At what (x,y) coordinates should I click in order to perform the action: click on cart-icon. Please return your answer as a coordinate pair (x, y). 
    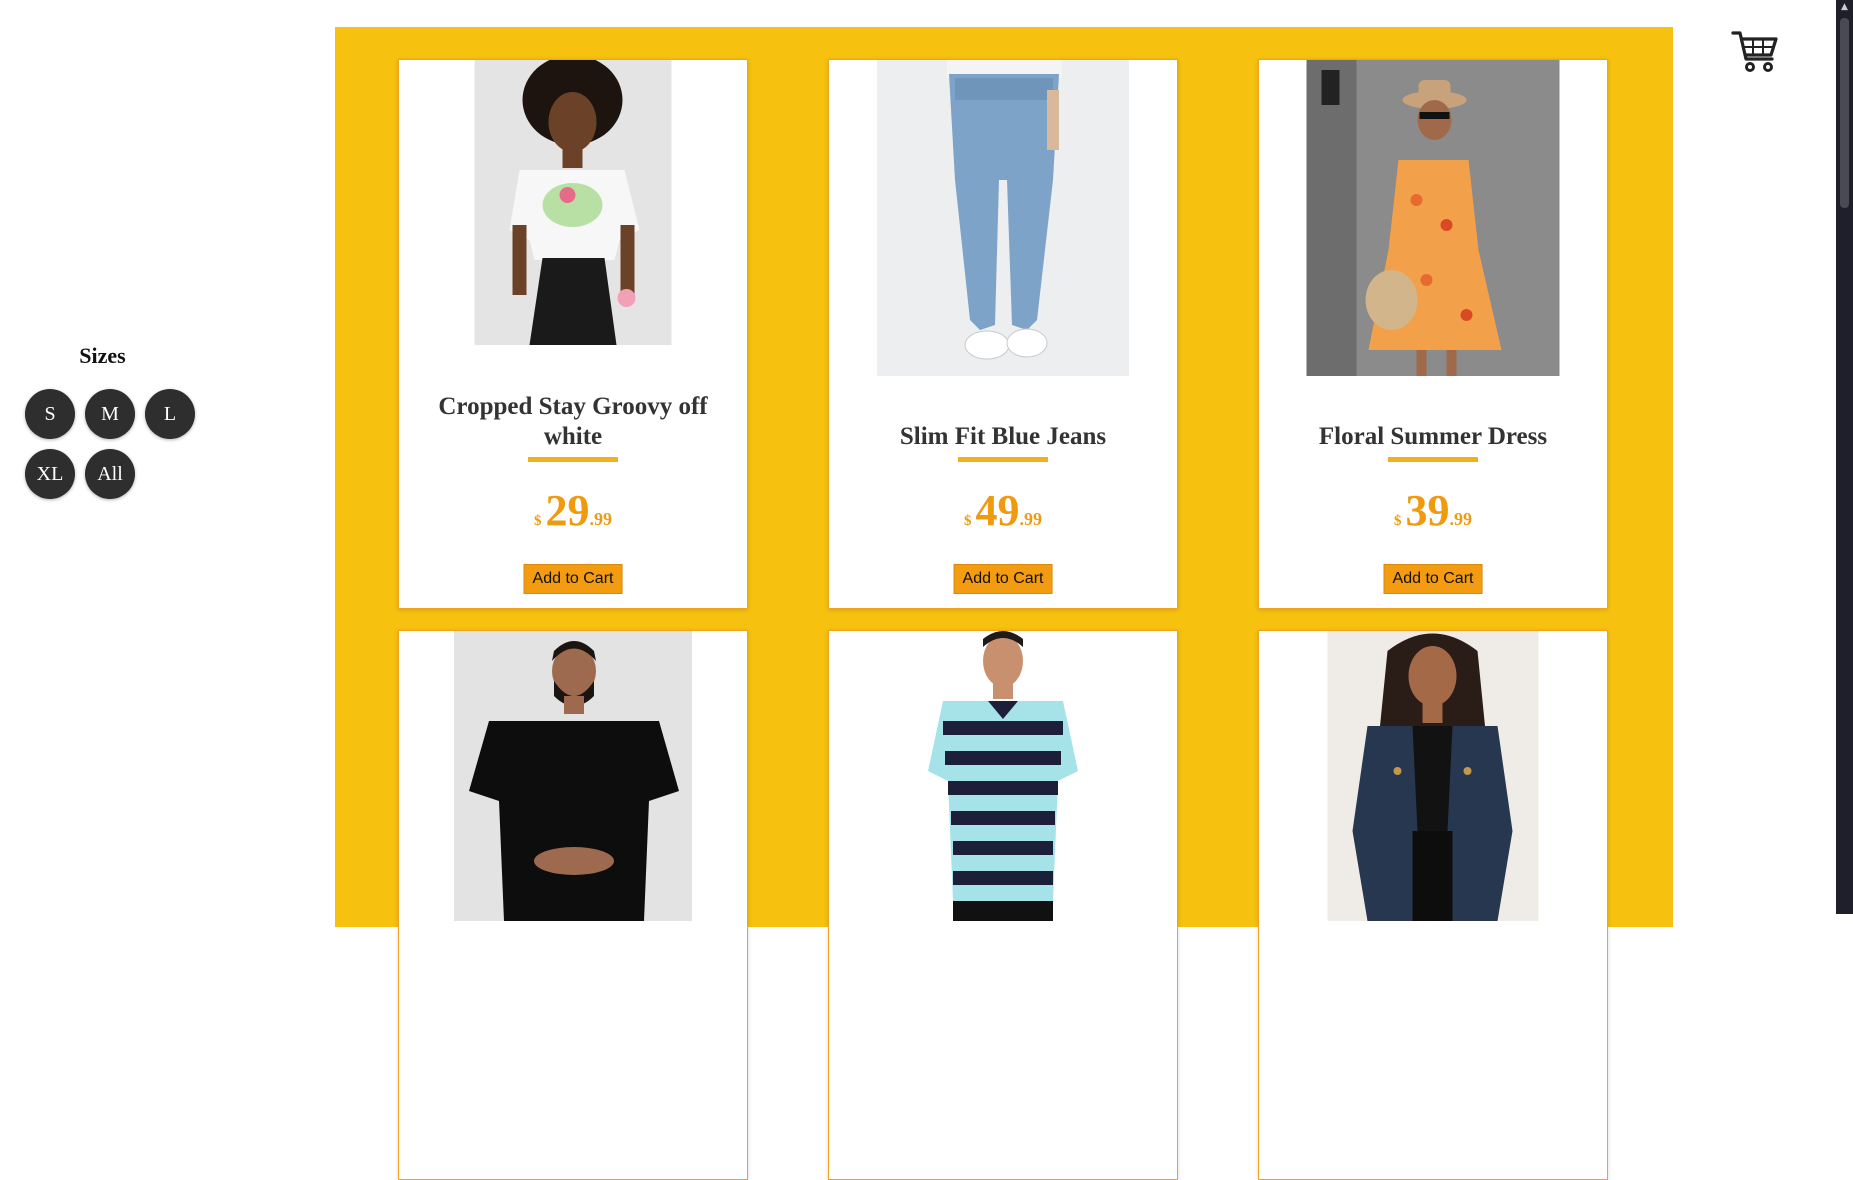
    Looking at the image, I should click on (1755, 51).